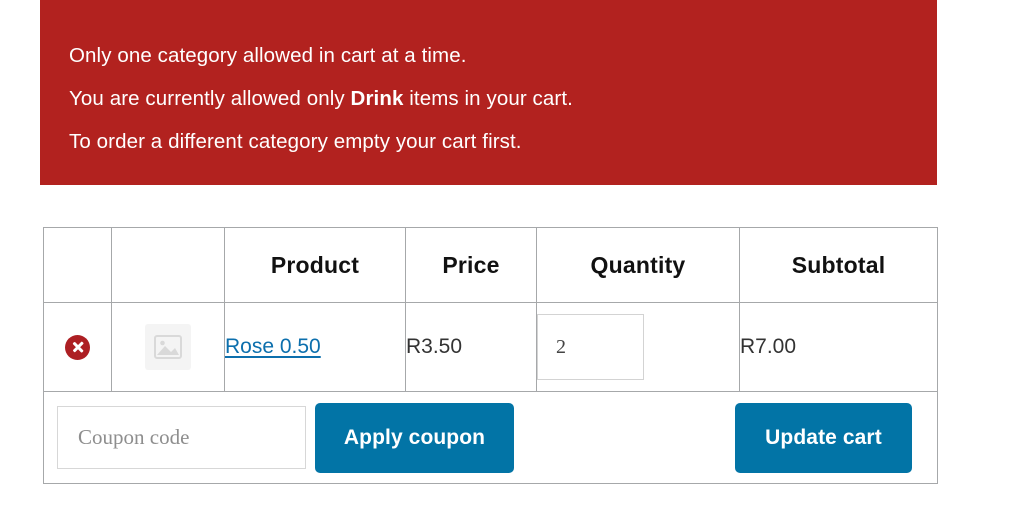 This screenshot has height=515, width=1010. Describe the element at coordinates (210, 98) in the screenshot. I see `notice-line-2-prefix: You are currently allowed only` at that location.